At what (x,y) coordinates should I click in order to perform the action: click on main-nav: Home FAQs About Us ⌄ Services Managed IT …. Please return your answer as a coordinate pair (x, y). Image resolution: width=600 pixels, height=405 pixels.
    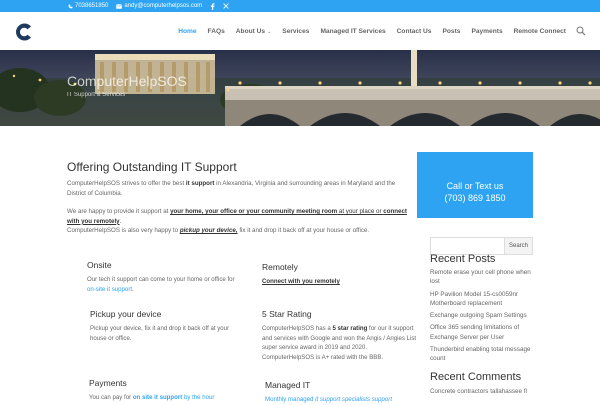
    Looking at the image, I should click on (372, 31).